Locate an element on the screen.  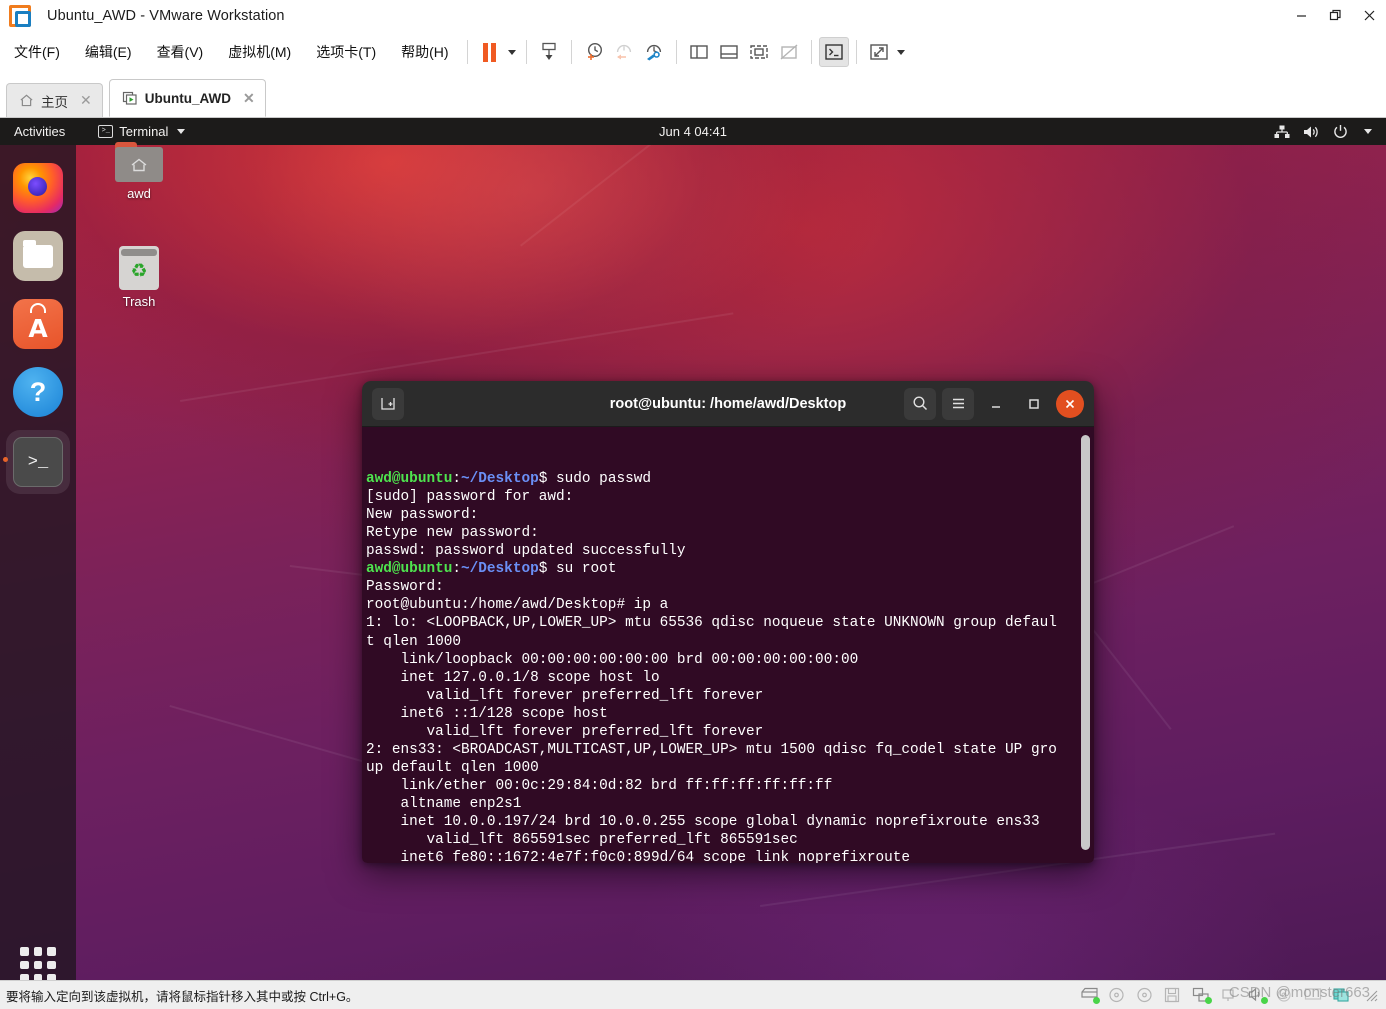
resize-grip-icon is located at coordinates (1371, 995).